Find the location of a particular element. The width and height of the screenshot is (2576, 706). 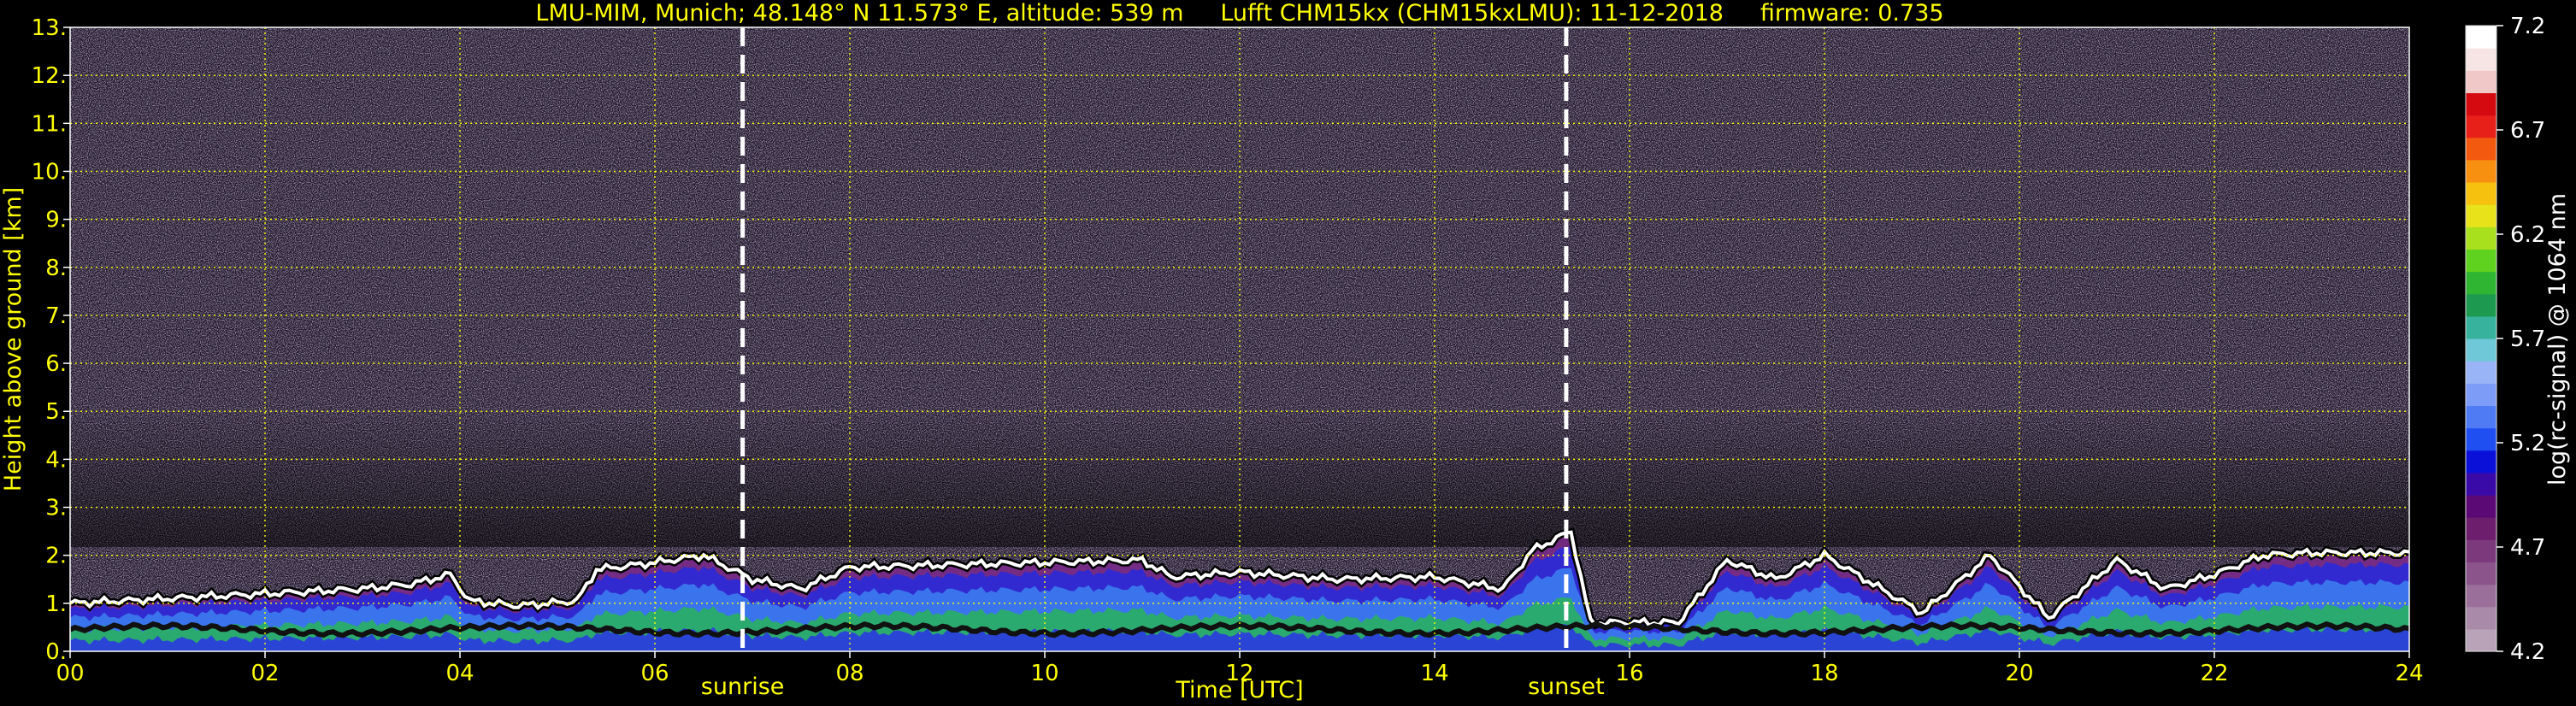

colorbar: 4.2 4.7 5.2 5.7 6.2 6.7 7.2 is located at coordinates (2505, 339).